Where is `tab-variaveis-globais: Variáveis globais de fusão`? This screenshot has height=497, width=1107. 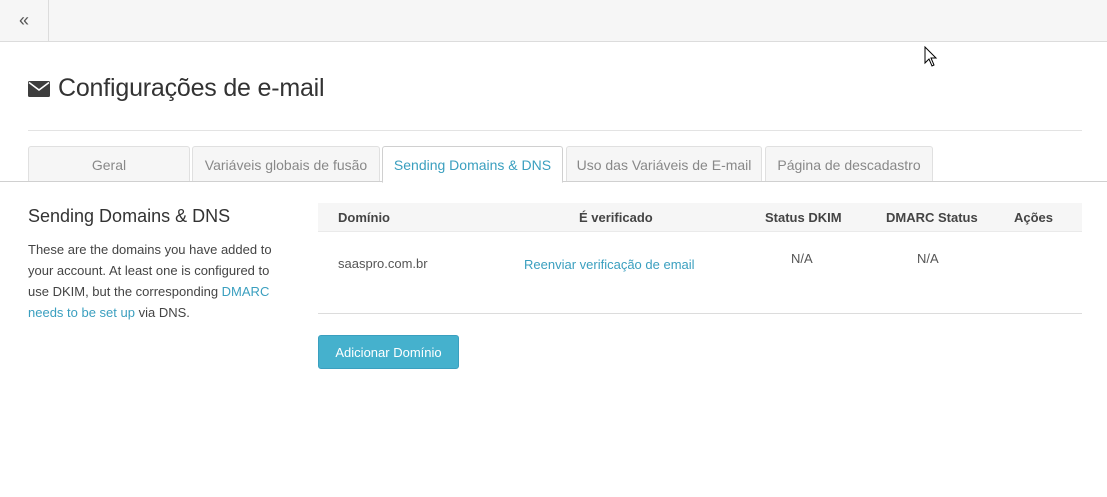 tab-variaveis-globais: Variáveis globais de fusão is located at coordinates (286, 164).